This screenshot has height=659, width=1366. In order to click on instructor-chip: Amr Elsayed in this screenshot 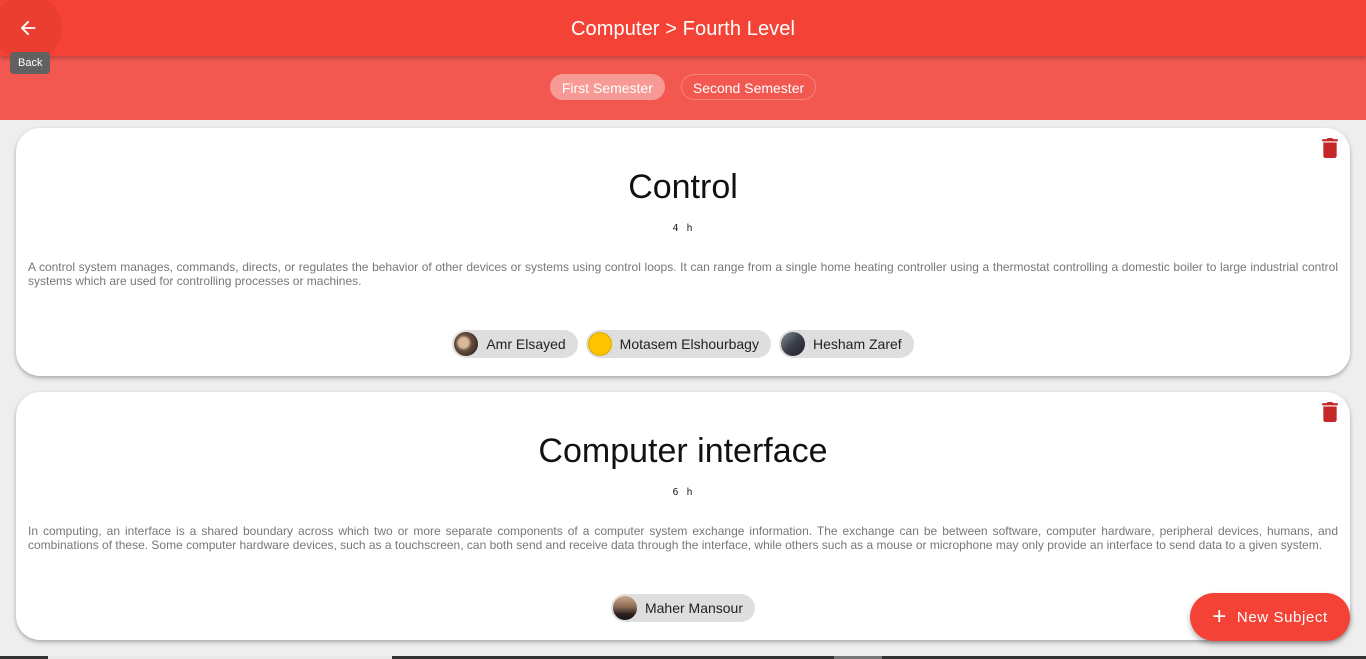, I will do `click(515, 344)`.